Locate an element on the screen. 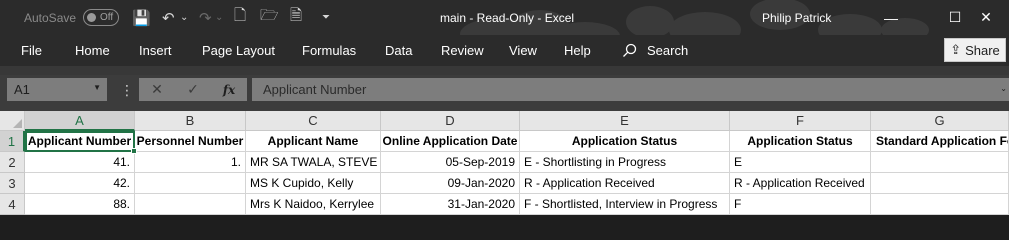  toggle-knob is located at coordinates (91, 17).